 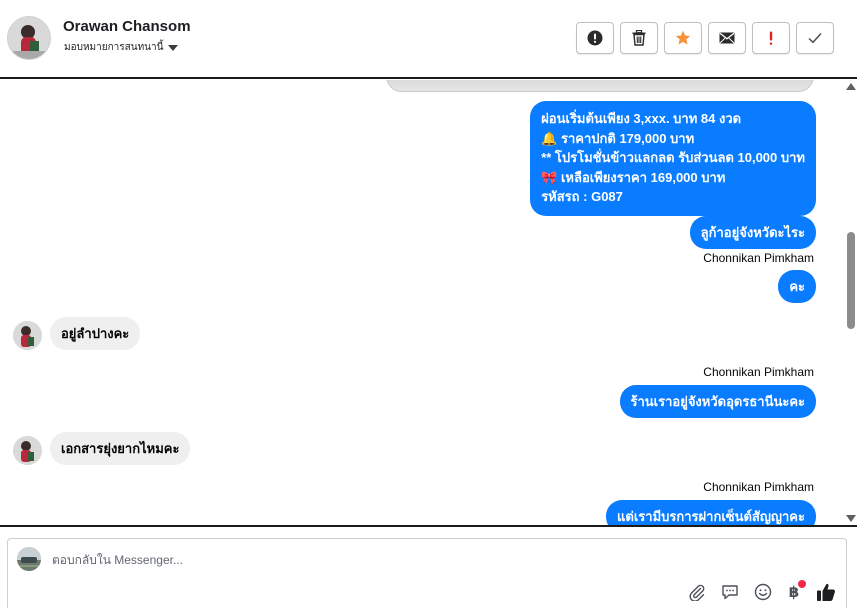 What do you see at coordinates (794, 591) in the screenshot?
I see `payment-button: ฿` at bounding box center [794, 591].